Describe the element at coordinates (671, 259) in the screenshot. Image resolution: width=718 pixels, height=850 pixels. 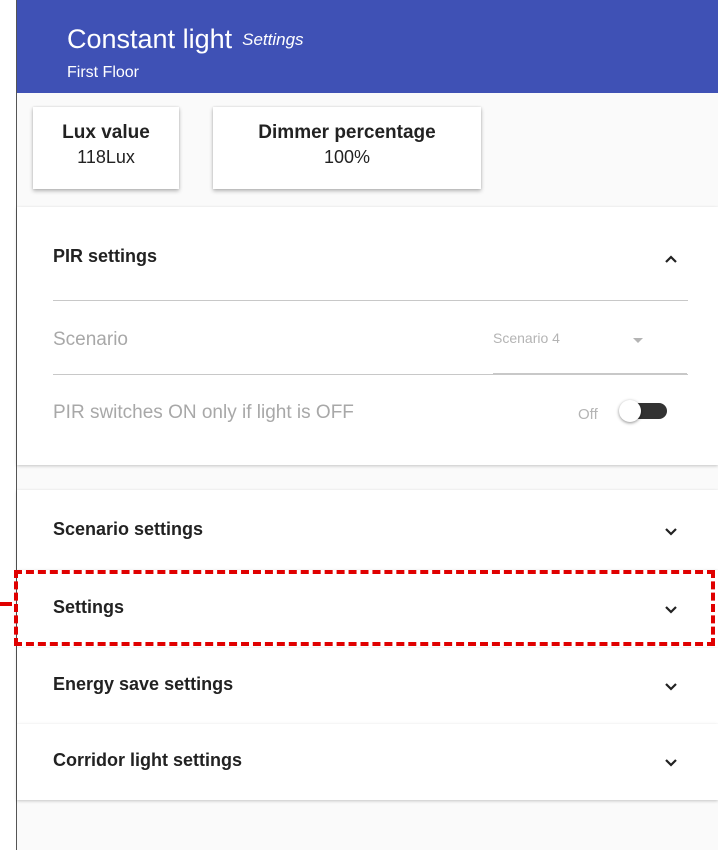
I see `chevron-up-icon` at that location.